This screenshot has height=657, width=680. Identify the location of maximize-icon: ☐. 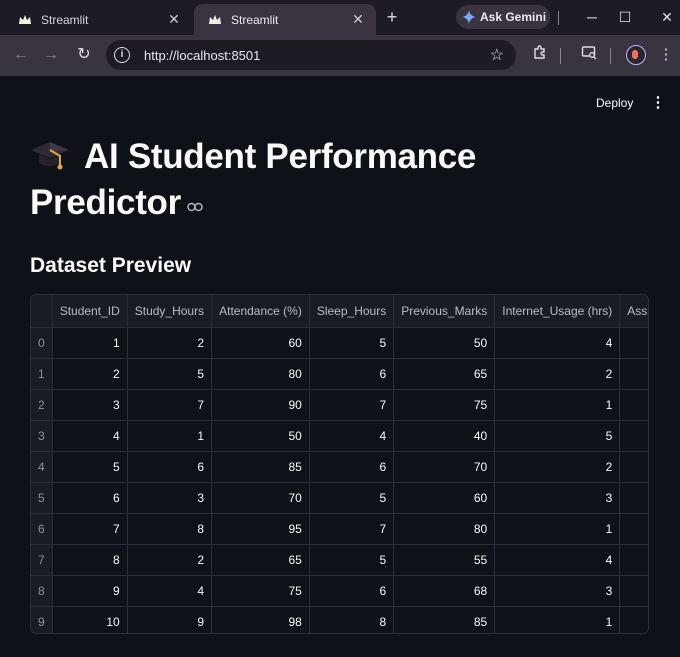
(625, 17).